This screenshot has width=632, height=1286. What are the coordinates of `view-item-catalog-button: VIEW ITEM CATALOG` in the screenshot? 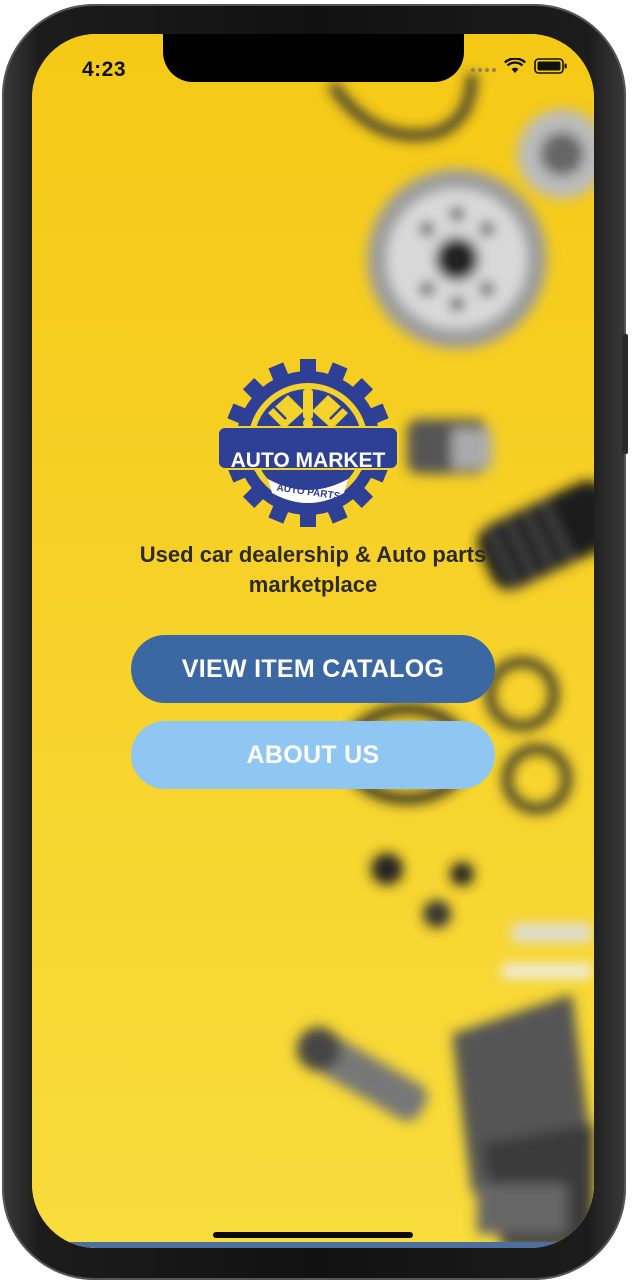 It's located at (313, 669).